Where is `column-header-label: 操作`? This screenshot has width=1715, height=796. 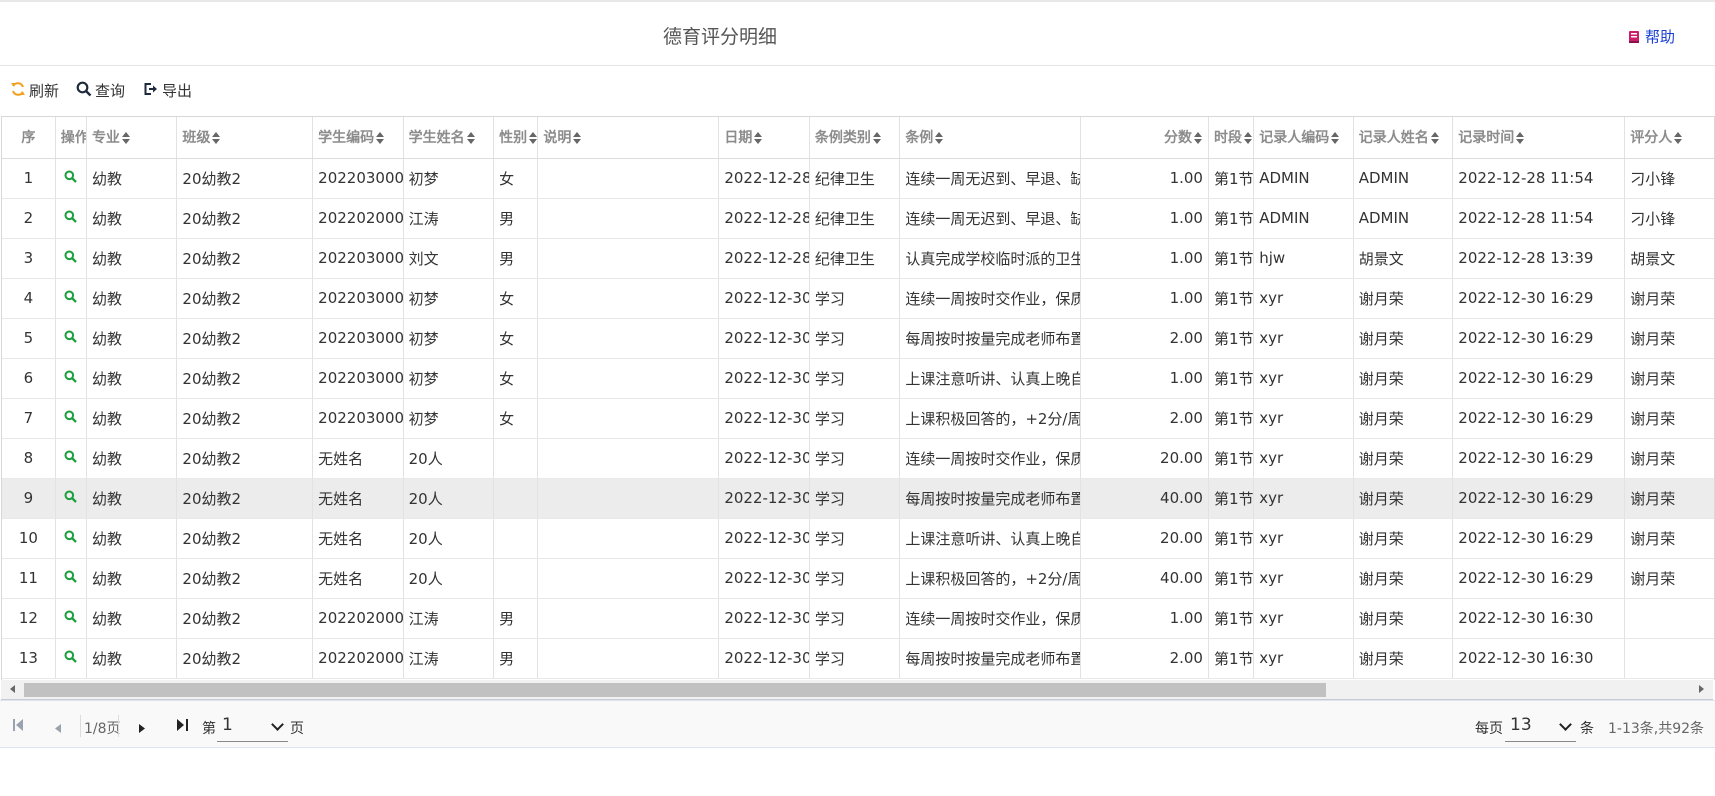 column-header-label: 操作 is located at coordinates (73, 138).